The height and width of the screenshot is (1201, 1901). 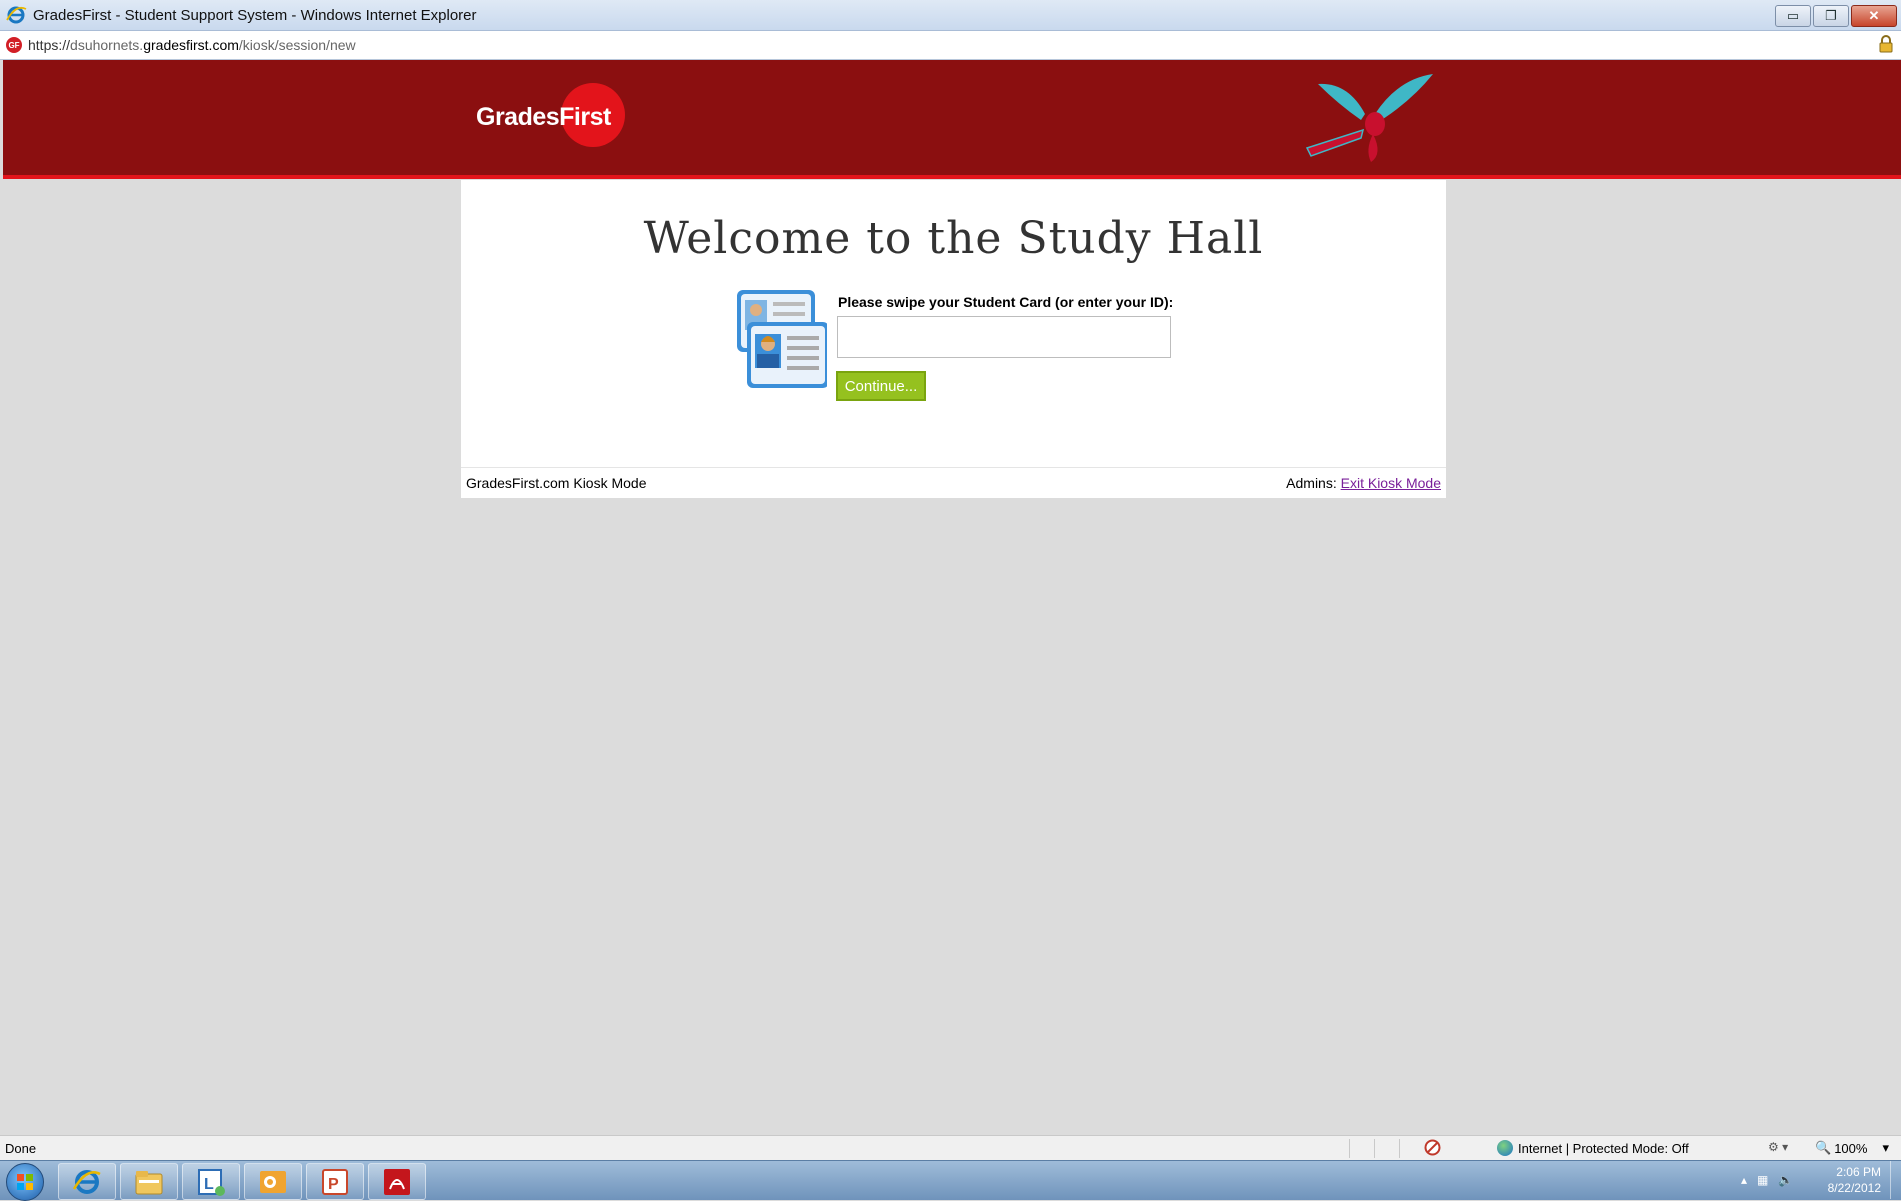 What do you see at coordinates (1885, 1147) in the screenshot?
I see `chevron-down-icon: ▾` at bounding box center [1885, 1147].